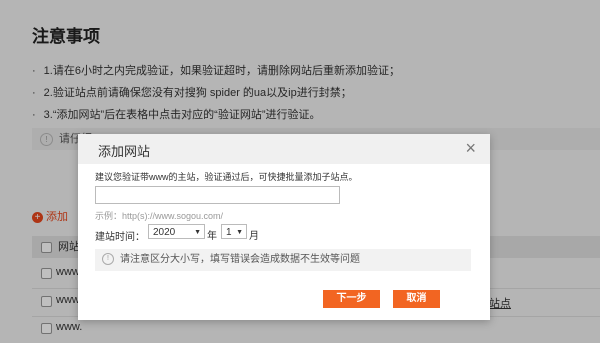 The width and height of the screenshot is (600, 343). What do you see at coordinates (240, 259) in the screenshot?
I see `notice-text: 请注意区分大小写，填写错误会造成数据不生效等问题` at bounding box center [240, 259].